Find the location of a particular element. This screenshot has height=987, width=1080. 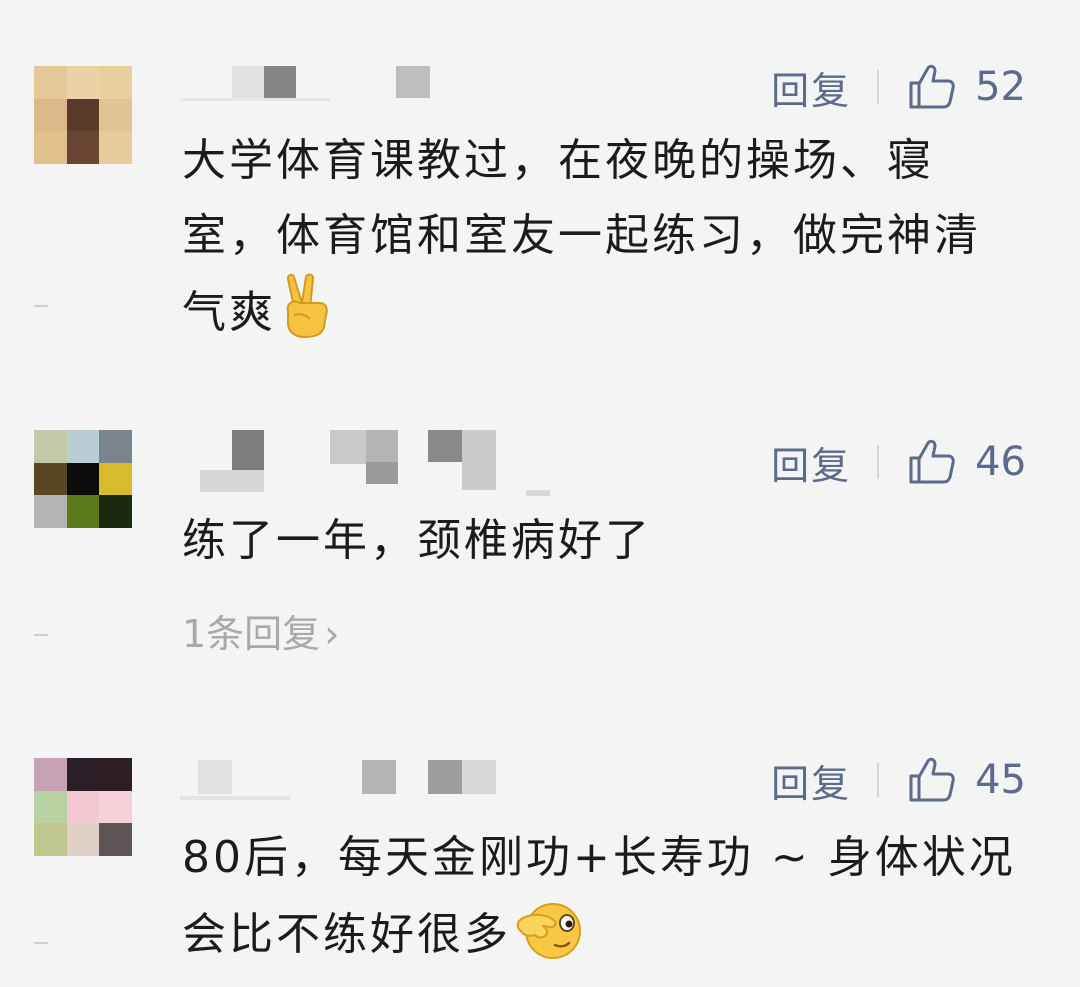

comment-text: 80后，每天金刚功+长寿功 ~ 身体状况会比不练好很多 is located at coordinates (599, 896).